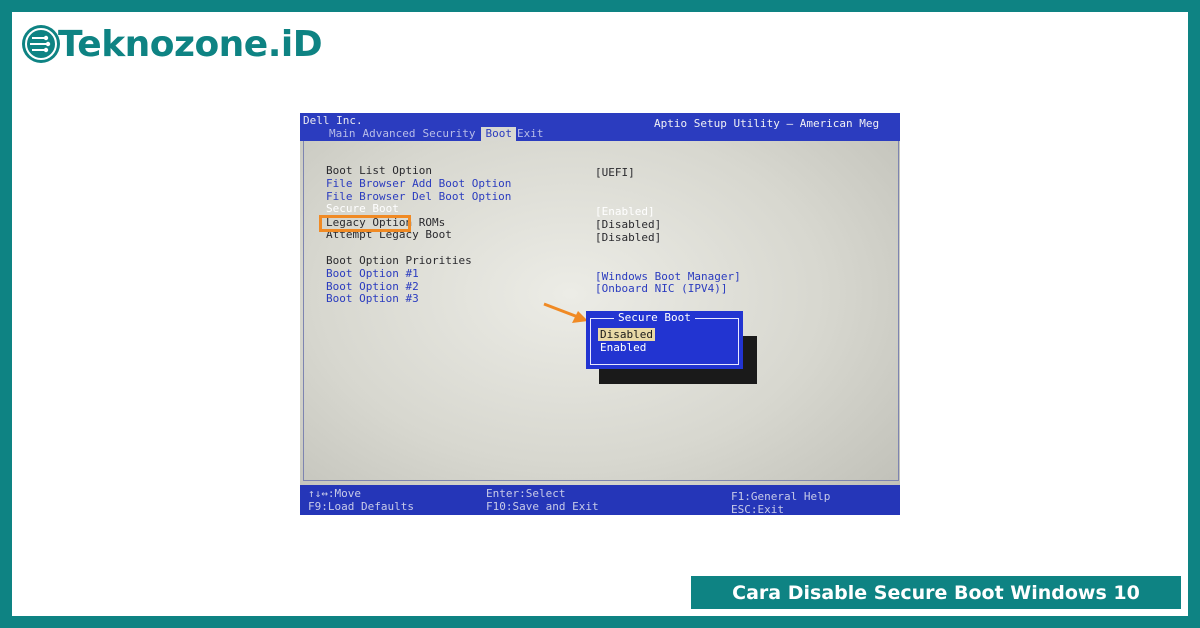  Describe the element at coordinates (542, 506) in the screenshot. I see `help-save-exit: F10:Save and Exit` at that location.